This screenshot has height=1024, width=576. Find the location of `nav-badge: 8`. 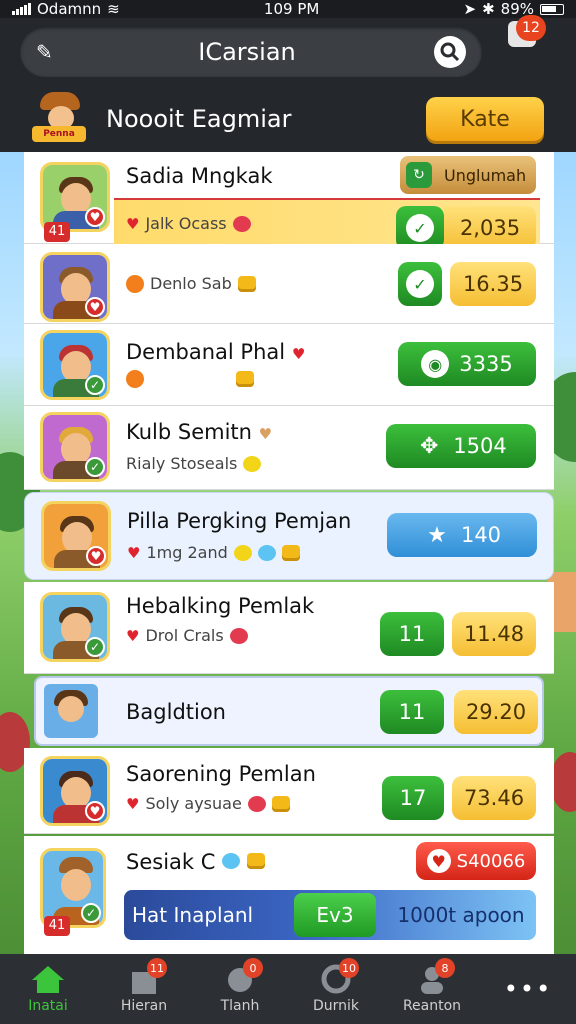

nav-badge: 8 is located at coordinates (445, 968).